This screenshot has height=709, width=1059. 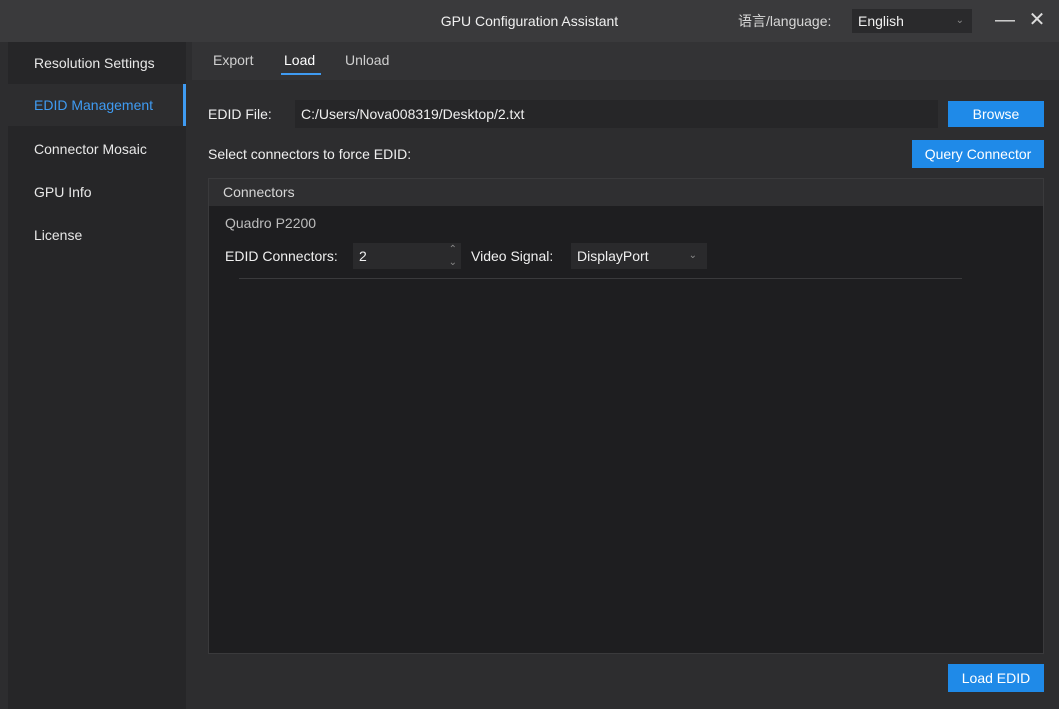 I want to click on edid-connectors-value: 2, so click(x=363, y=256).